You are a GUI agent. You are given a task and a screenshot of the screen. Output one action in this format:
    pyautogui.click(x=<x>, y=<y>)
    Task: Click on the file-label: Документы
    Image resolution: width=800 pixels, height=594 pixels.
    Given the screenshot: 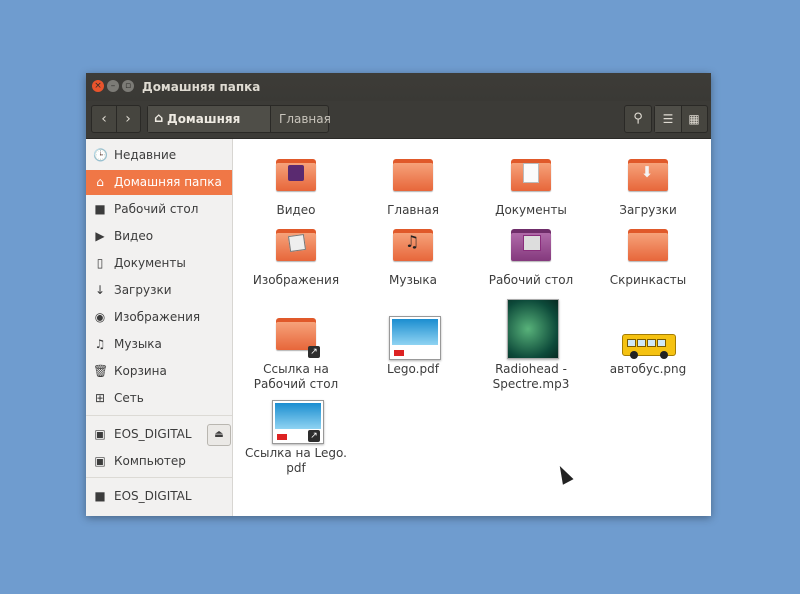 What is the action you would take?
    pyautogui.click(x=531, y=210)
    